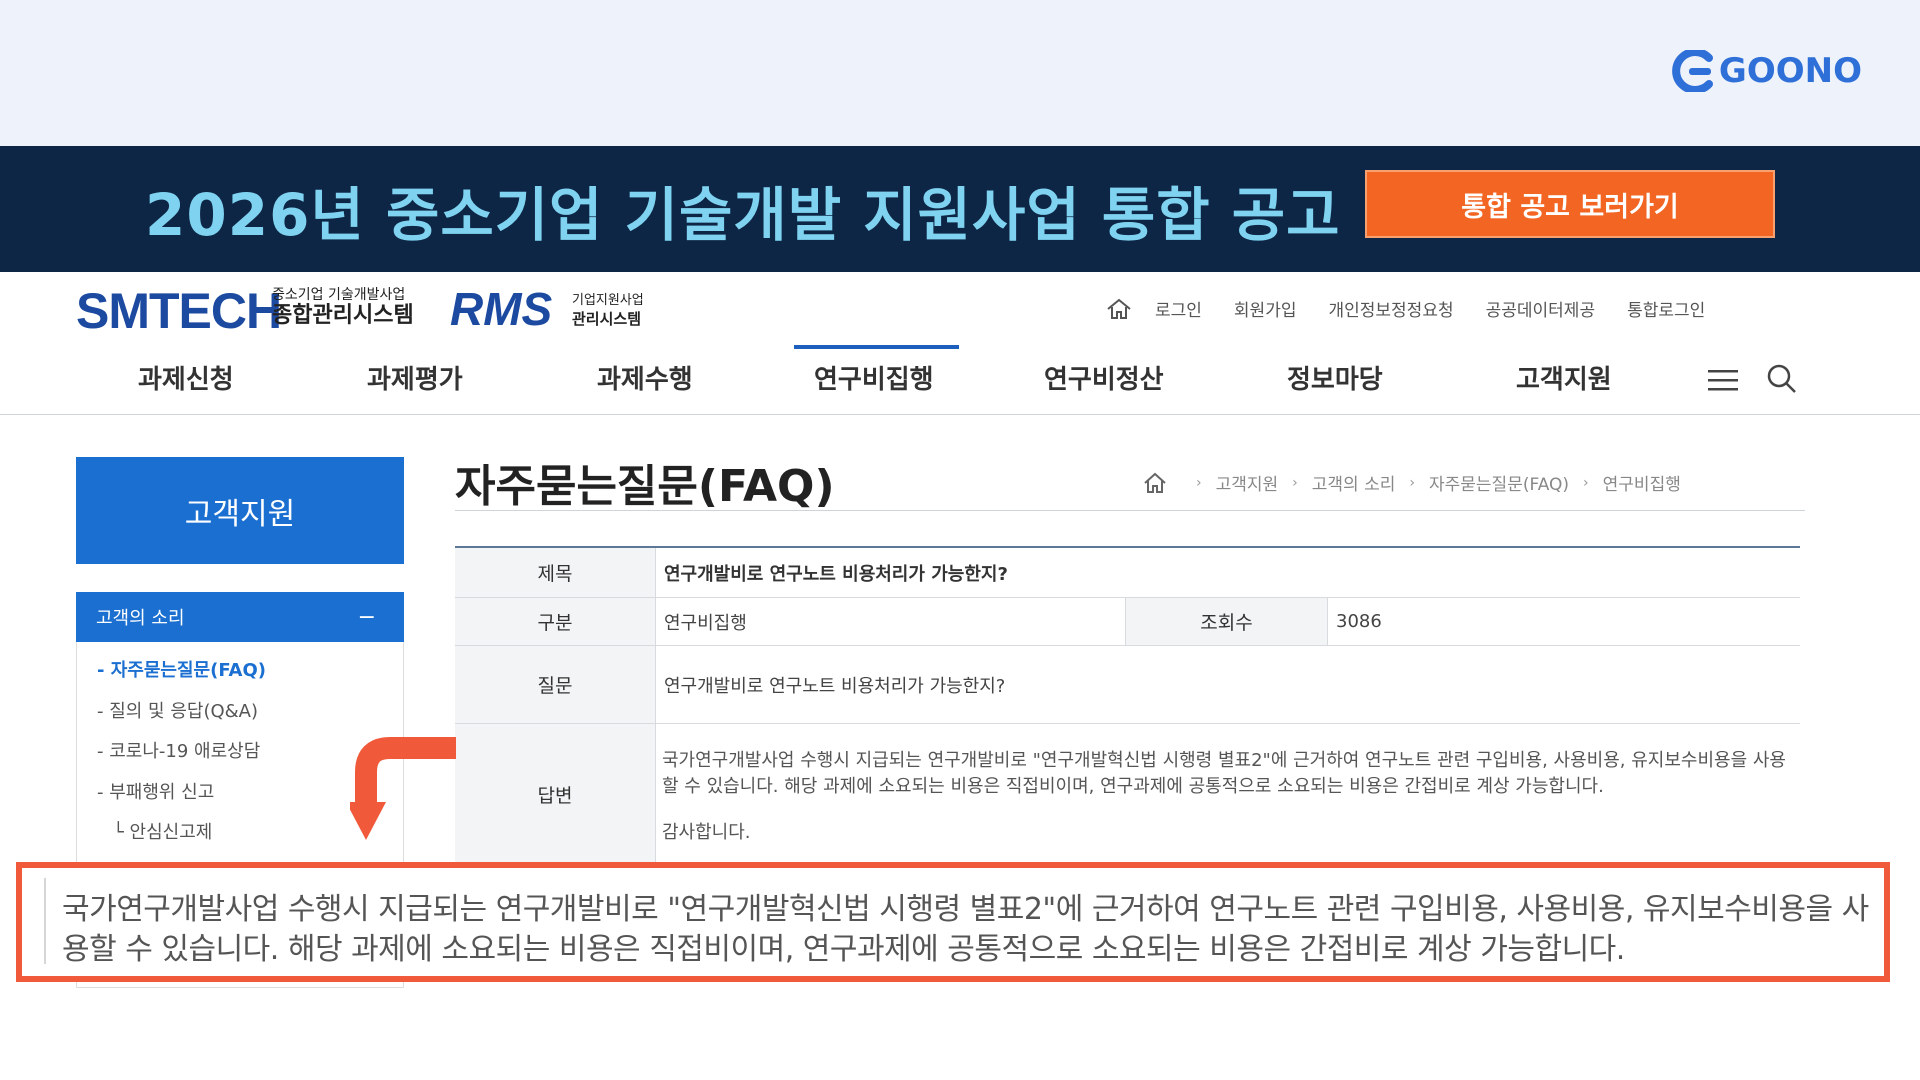 The width and height of the screenshot is (1920, 1080). I want to click on sidebar-item-faq: - 자주묻는질문(FAQ), so click(181, 669).